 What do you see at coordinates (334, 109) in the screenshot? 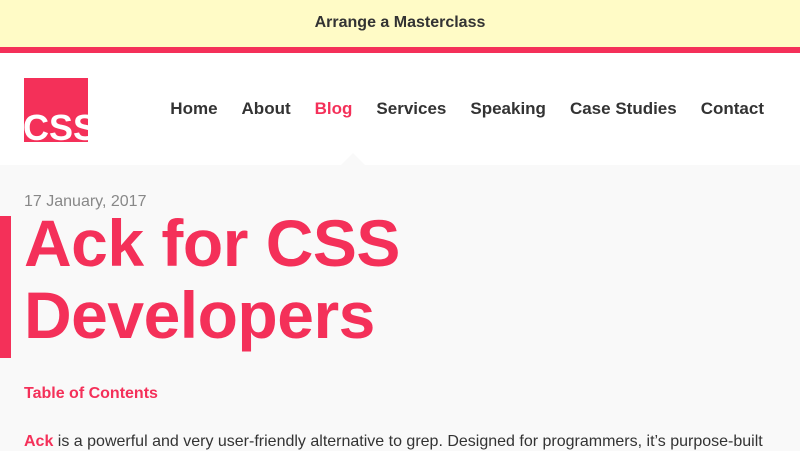
I see `nav-item-blog: Blog` at bounding box center [334, 109].